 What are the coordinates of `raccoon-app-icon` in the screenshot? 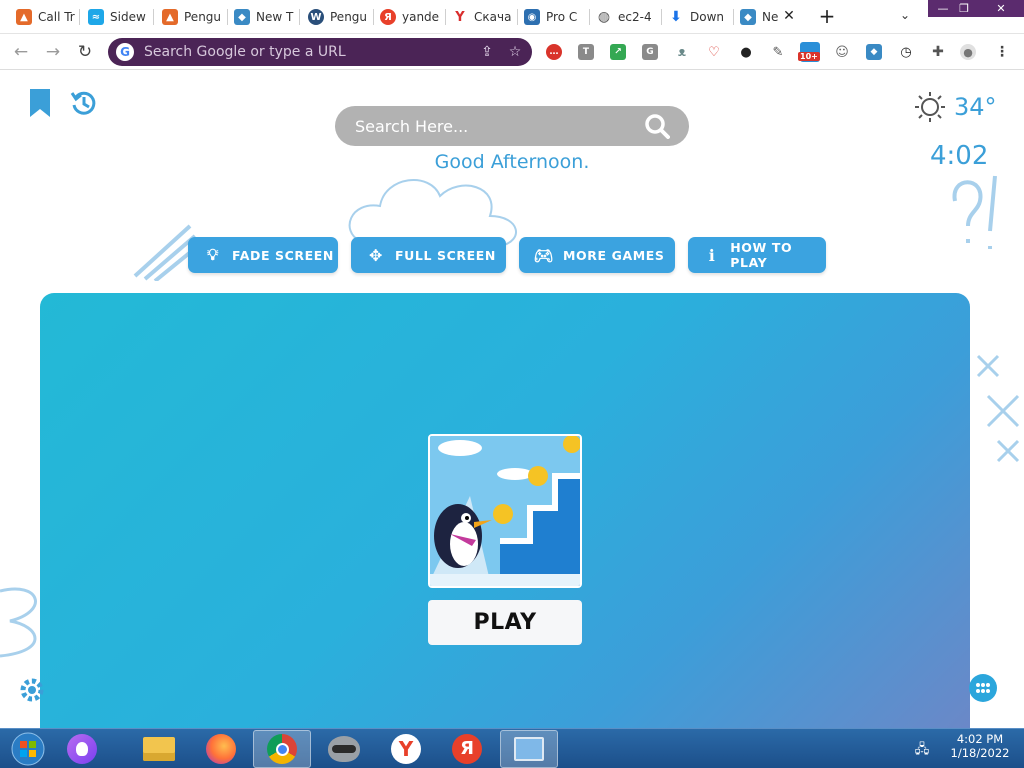 It's located at (344, 749).